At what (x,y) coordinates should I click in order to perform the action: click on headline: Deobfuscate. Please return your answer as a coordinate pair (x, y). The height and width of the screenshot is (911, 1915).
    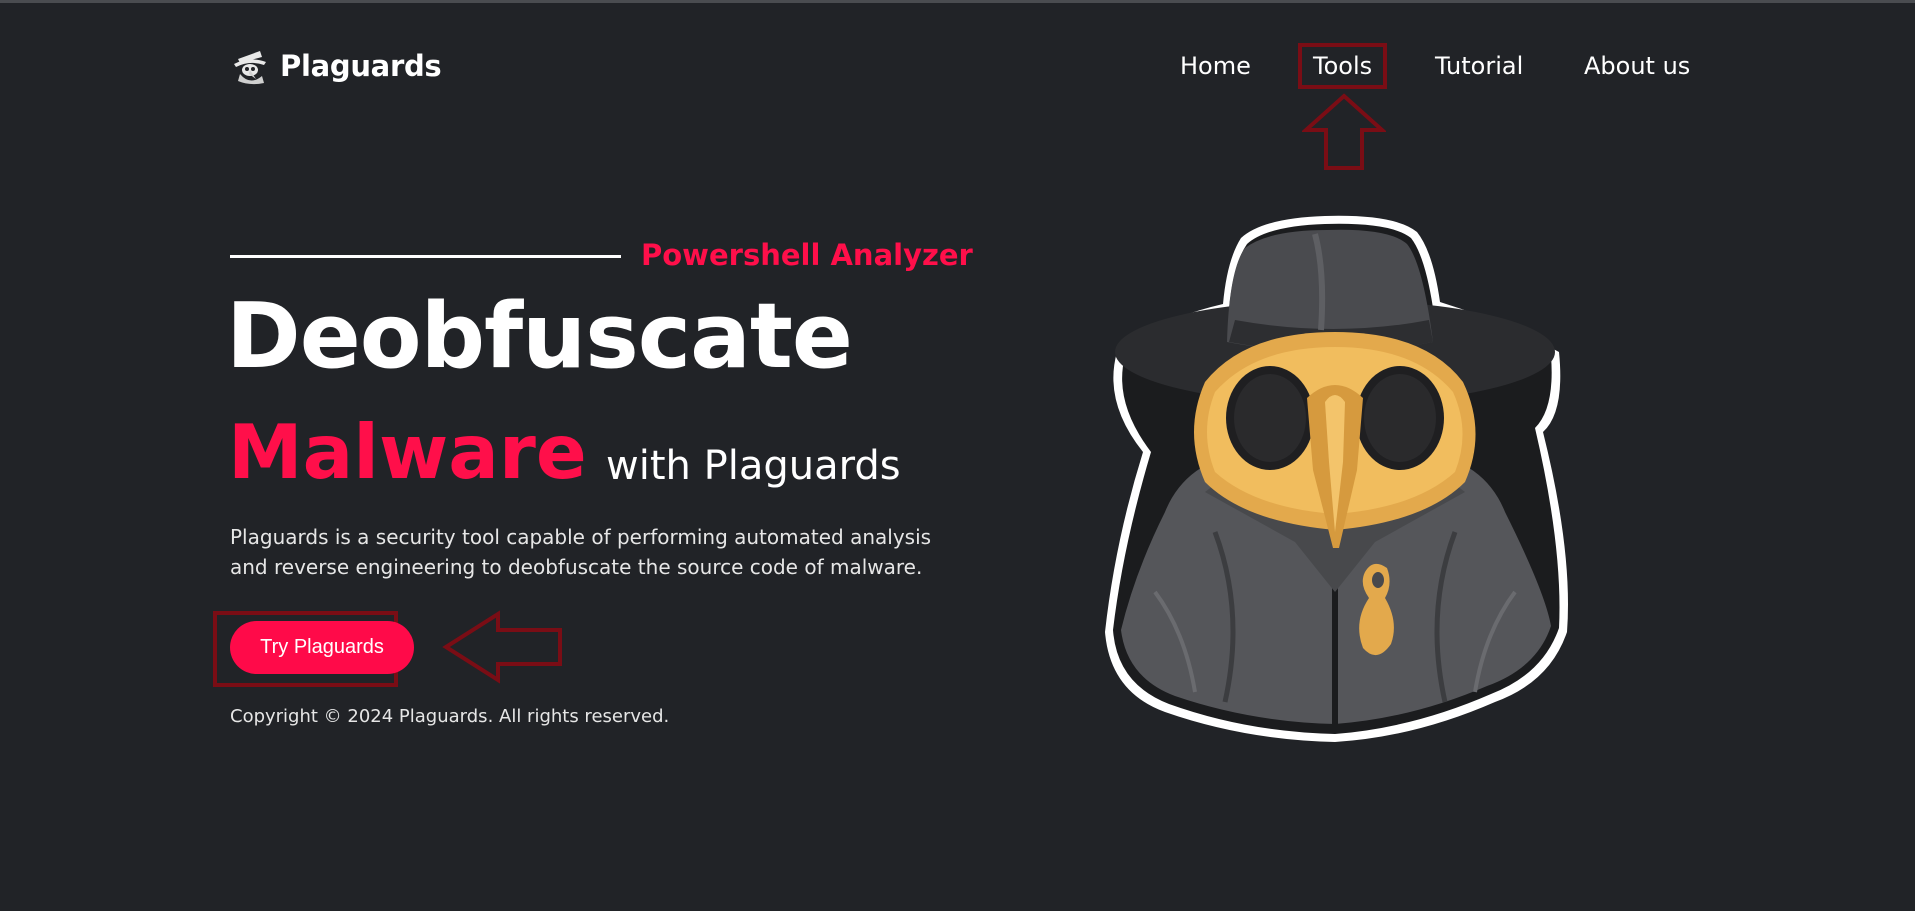
    Looking at the image, I should click on (539, 336).